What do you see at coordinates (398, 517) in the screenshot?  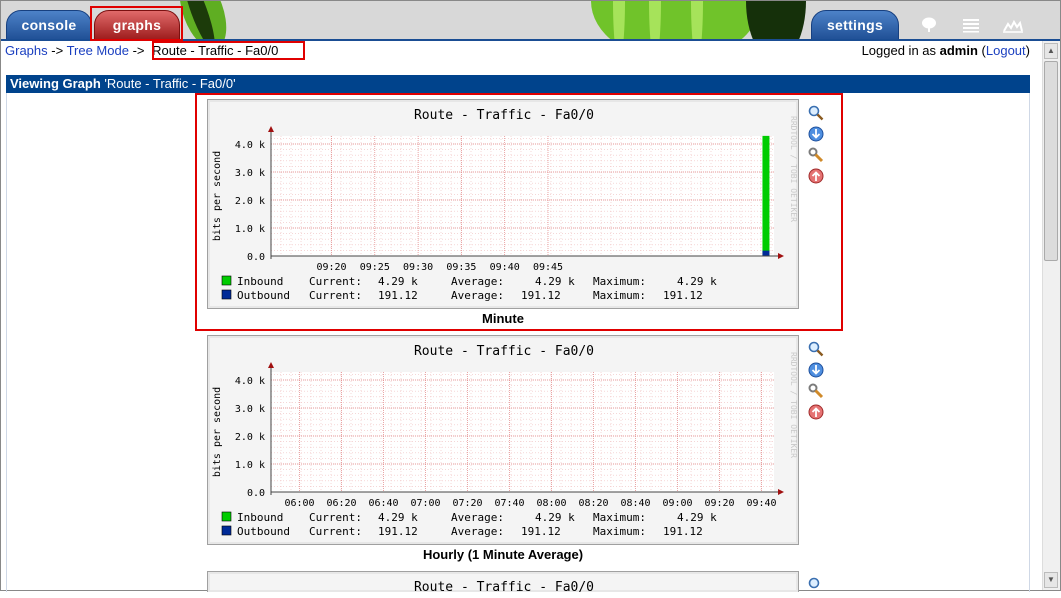 I see `legend-inbound-current: 4.29 k` at bounding box center [398, 517].